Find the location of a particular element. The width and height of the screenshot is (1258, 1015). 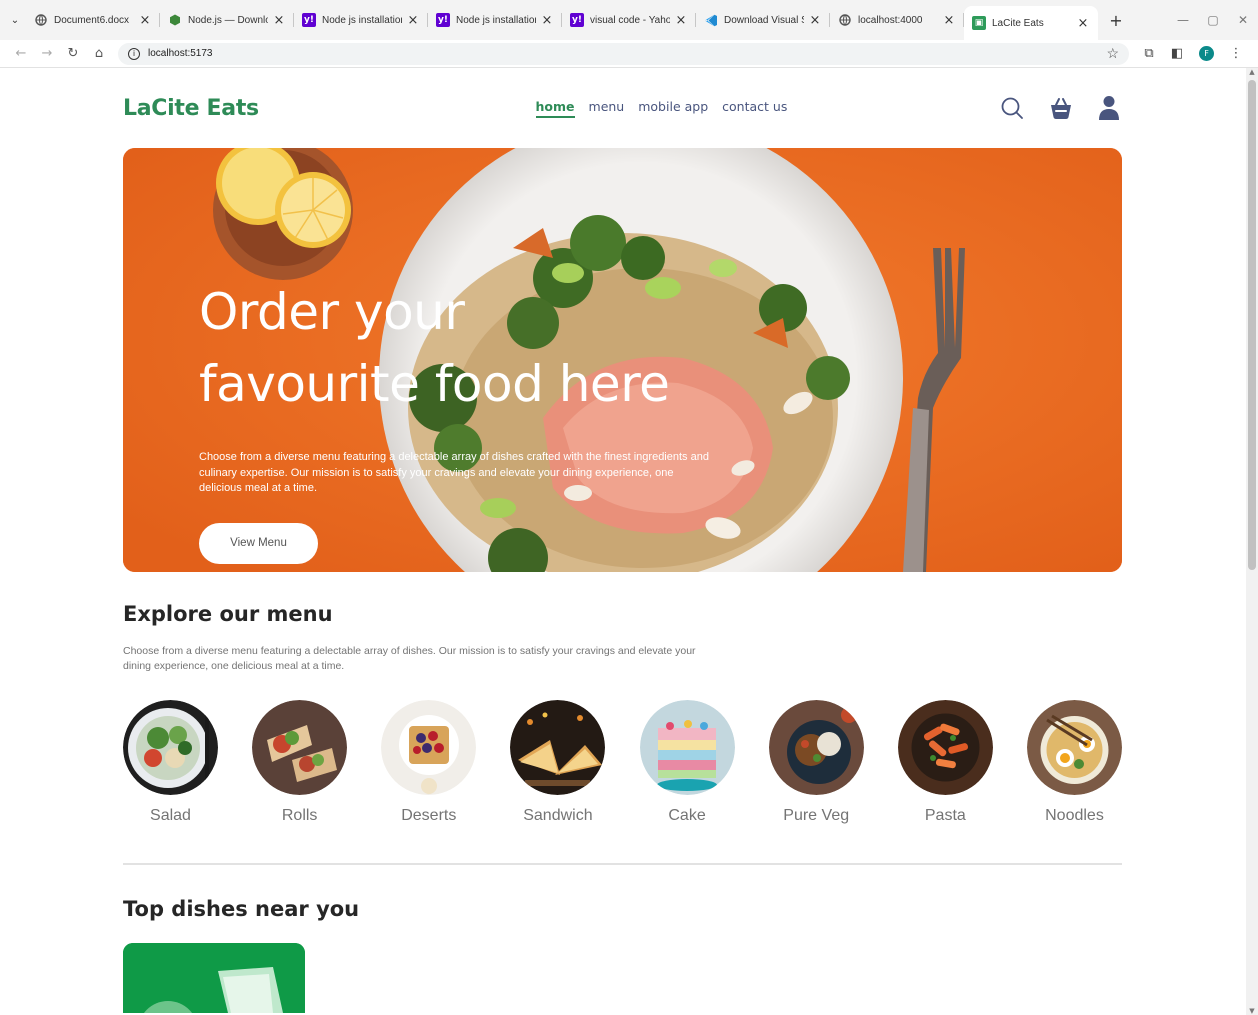

food-card is located at coordinates (214, 978).